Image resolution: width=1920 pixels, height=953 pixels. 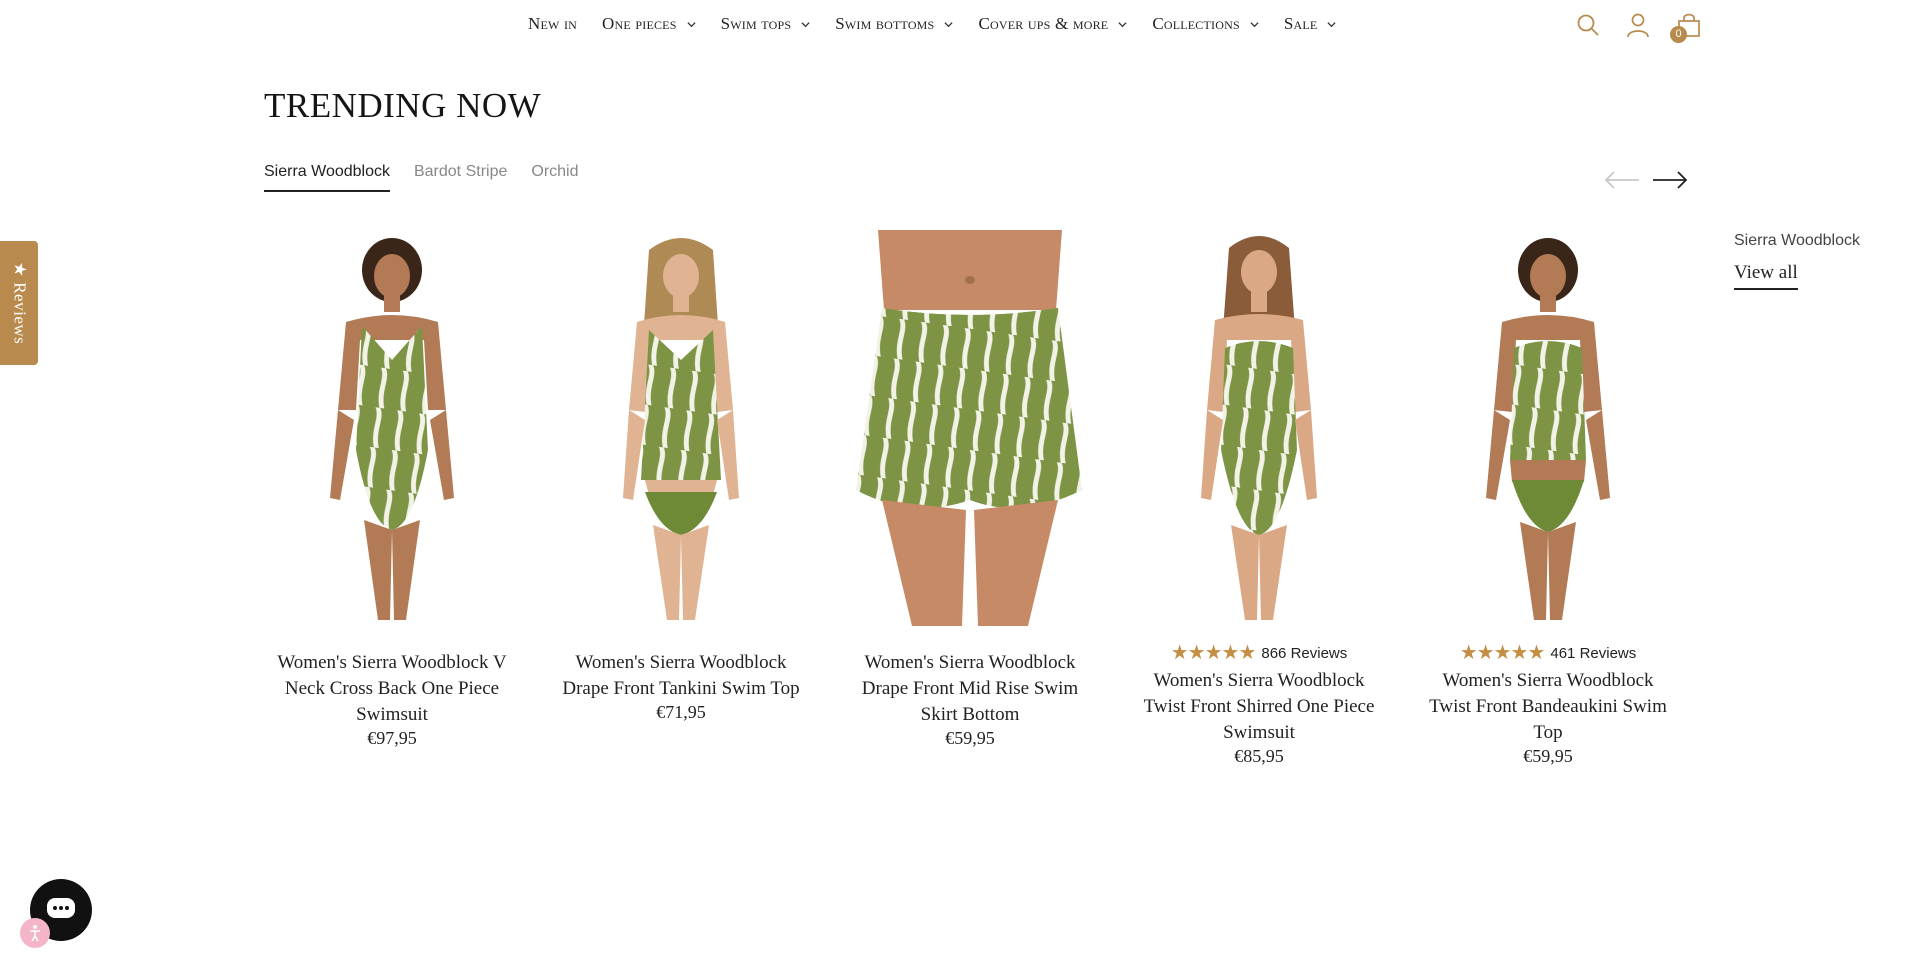 What do you see at coordinates (392, 738) in the screenshot?
I see `product-price: €97,95` at bounding box center [392, 738].